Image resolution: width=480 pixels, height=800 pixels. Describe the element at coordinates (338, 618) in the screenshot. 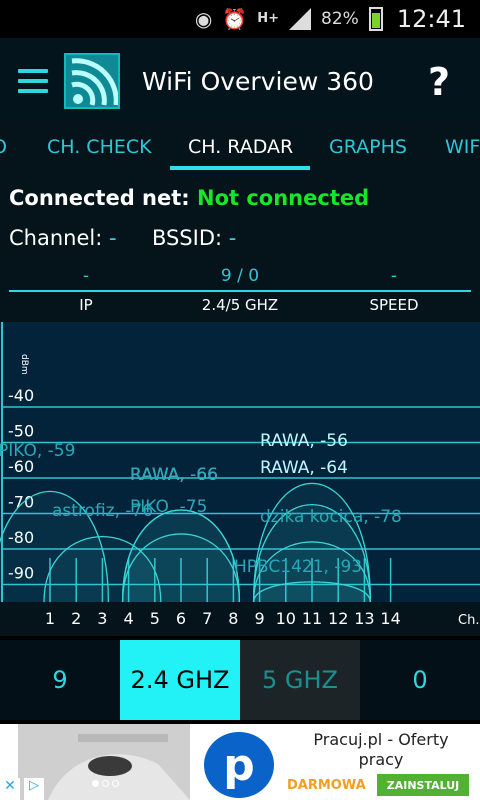

I see `x-tick-label: 12` at that location.